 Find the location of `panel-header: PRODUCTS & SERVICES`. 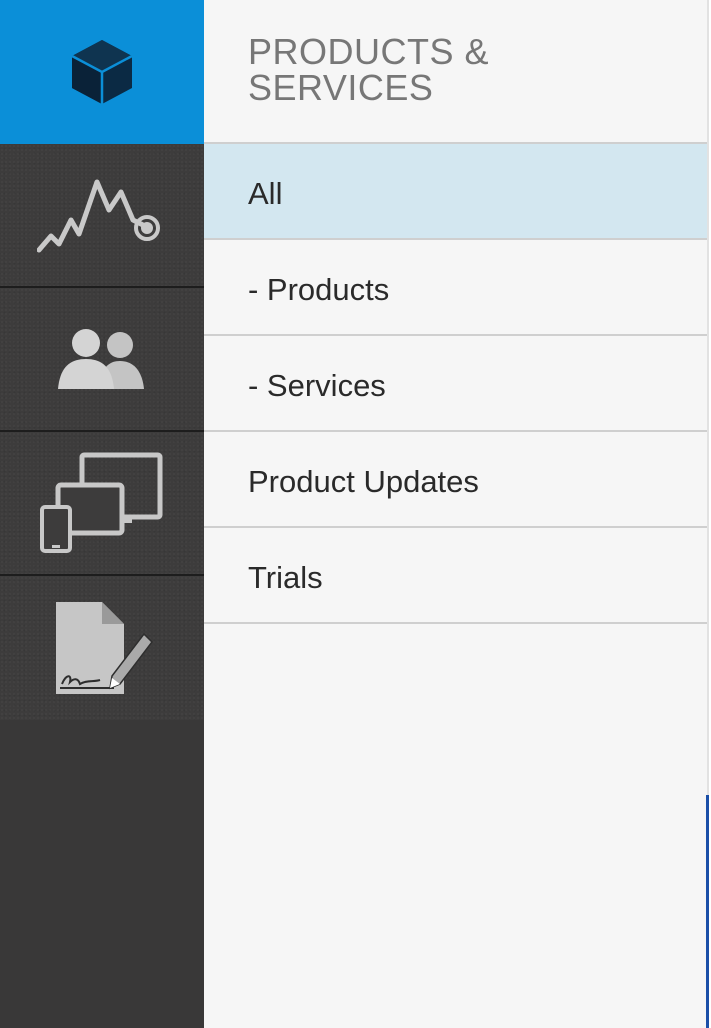

panel-header: PRODUCTS & SERVICES is located at coordinates (456, 72).